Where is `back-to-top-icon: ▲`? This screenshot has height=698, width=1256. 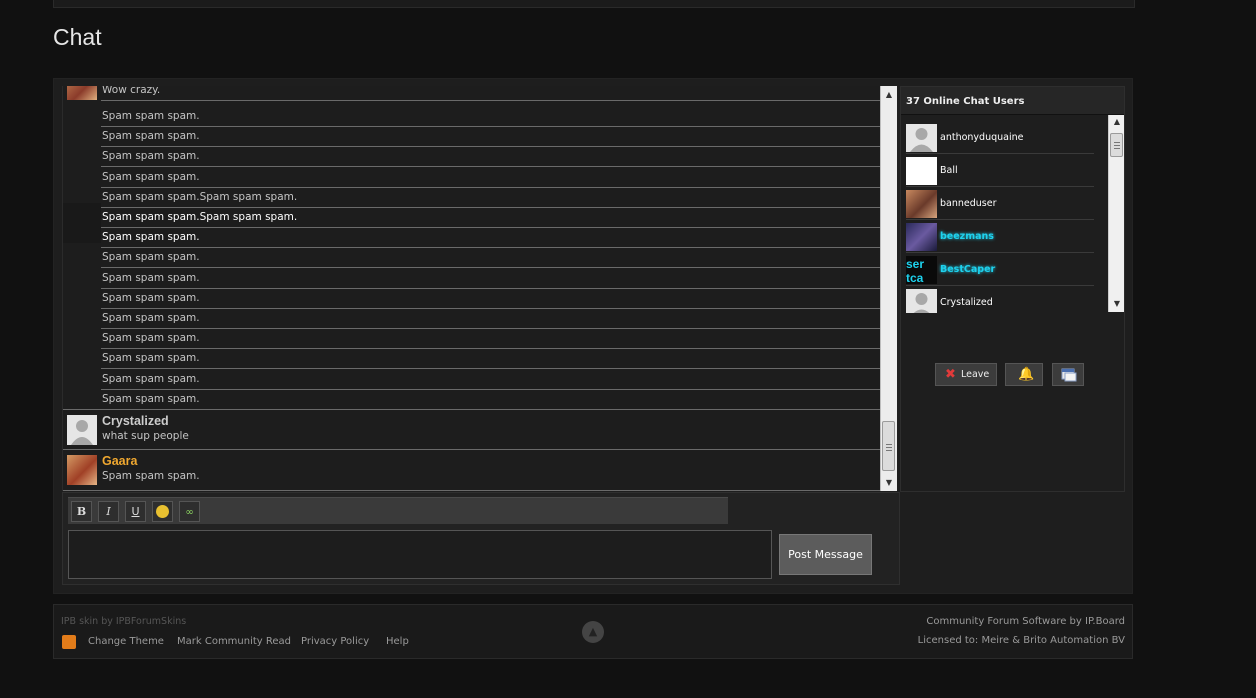
back-to-top-icon: ▲ is located at coordinates (593, 632).